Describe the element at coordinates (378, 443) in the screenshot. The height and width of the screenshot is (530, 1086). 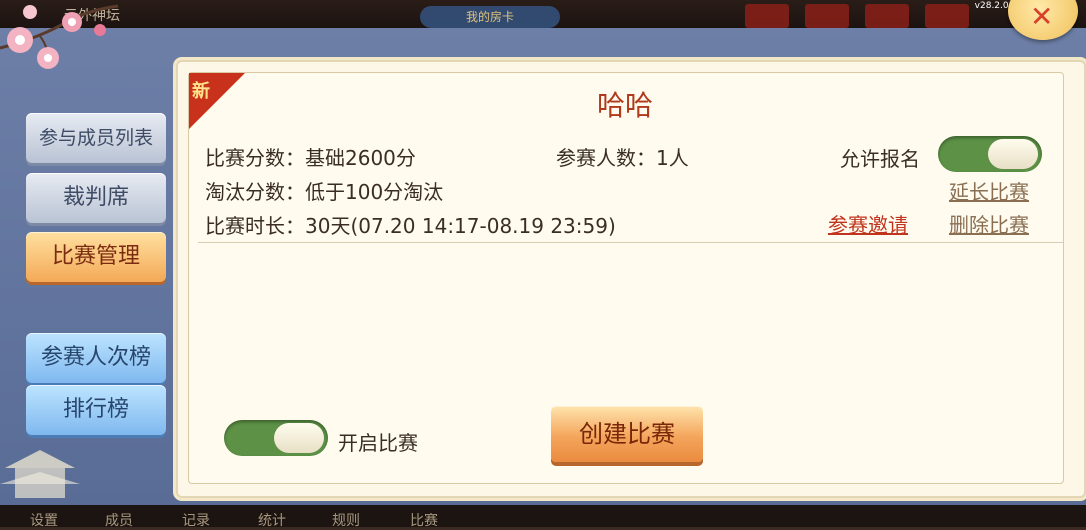
I see `start-match-label: 开启比赛` at that location.